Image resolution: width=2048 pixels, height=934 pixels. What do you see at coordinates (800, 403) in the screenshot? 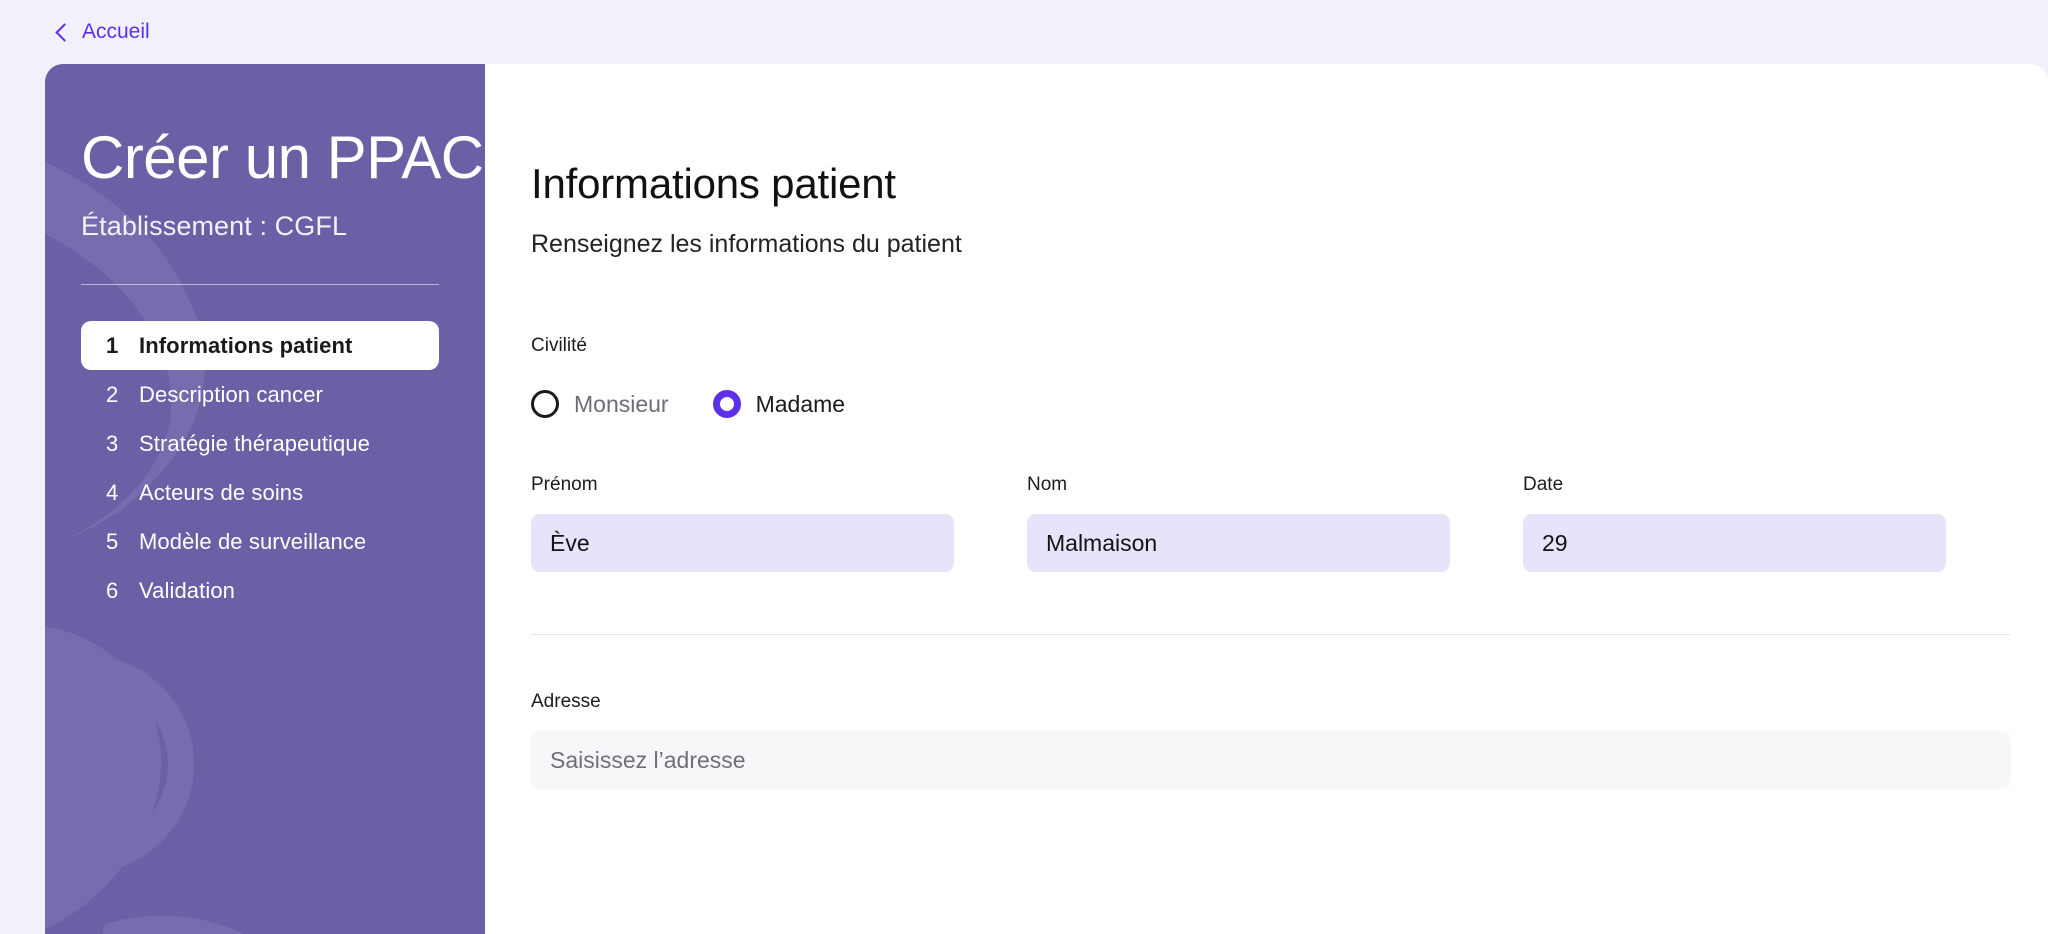
I see `radio-madame-label: Madame` at bounding box center [800, 403].